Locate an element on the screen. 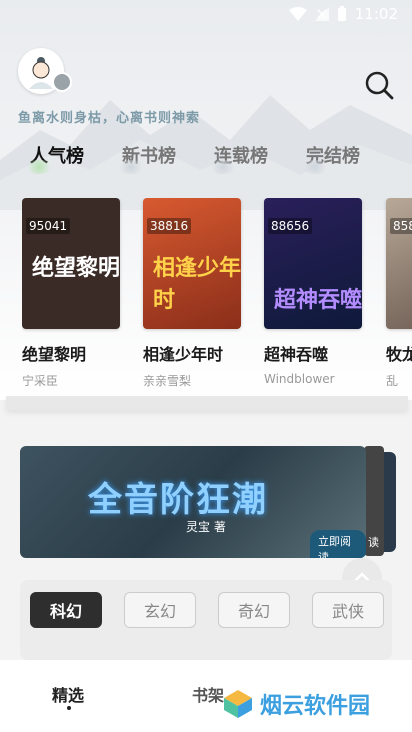 The height and width of the screenshot is (732, 412). cover-art-text: 相逢少年时 is located at coordinates (197, 284).